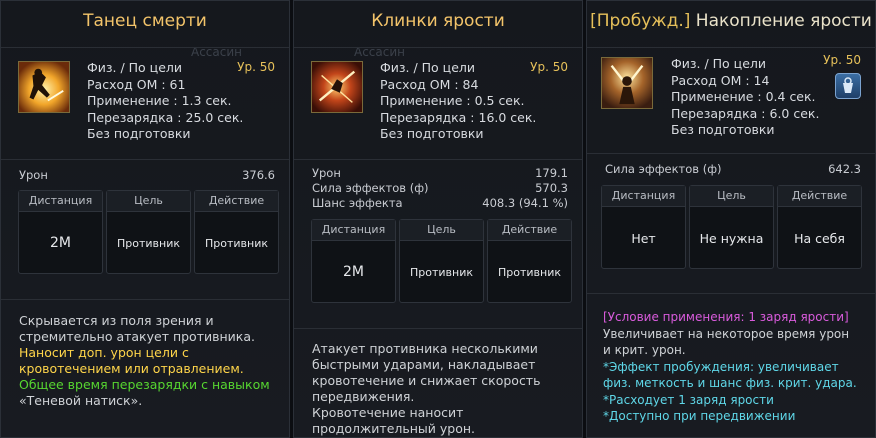  What do you see at coordinates (425, 348) in the screenshot?
I see `desc-line: Атакует противника несколькими` at bounding box center [425, 348].